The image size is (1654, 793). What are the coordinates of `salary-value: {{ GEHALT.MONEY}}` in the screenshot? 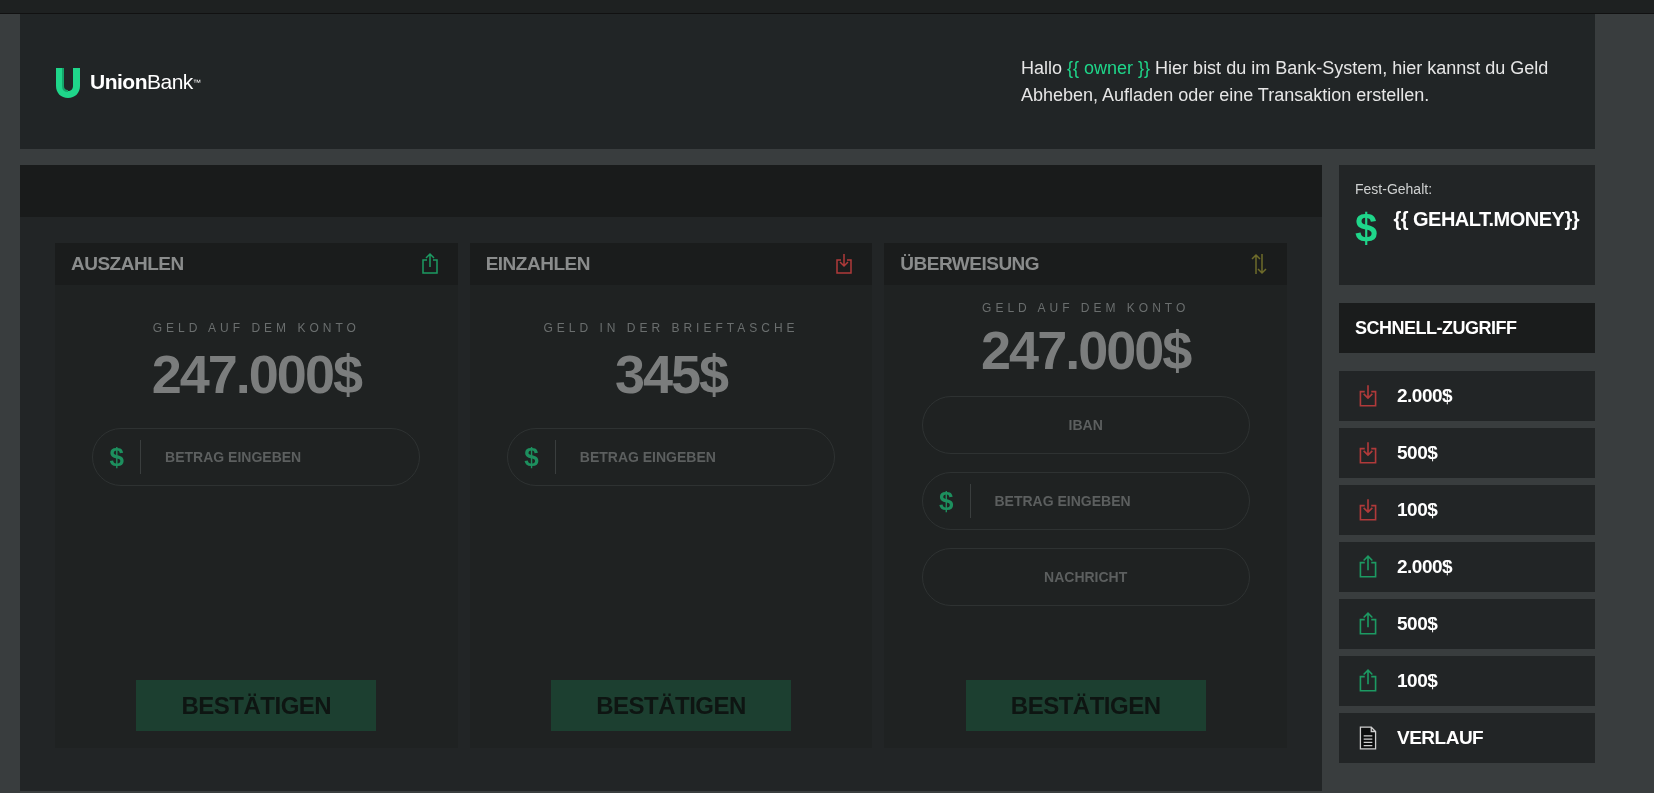 It's located at (1486, 219).